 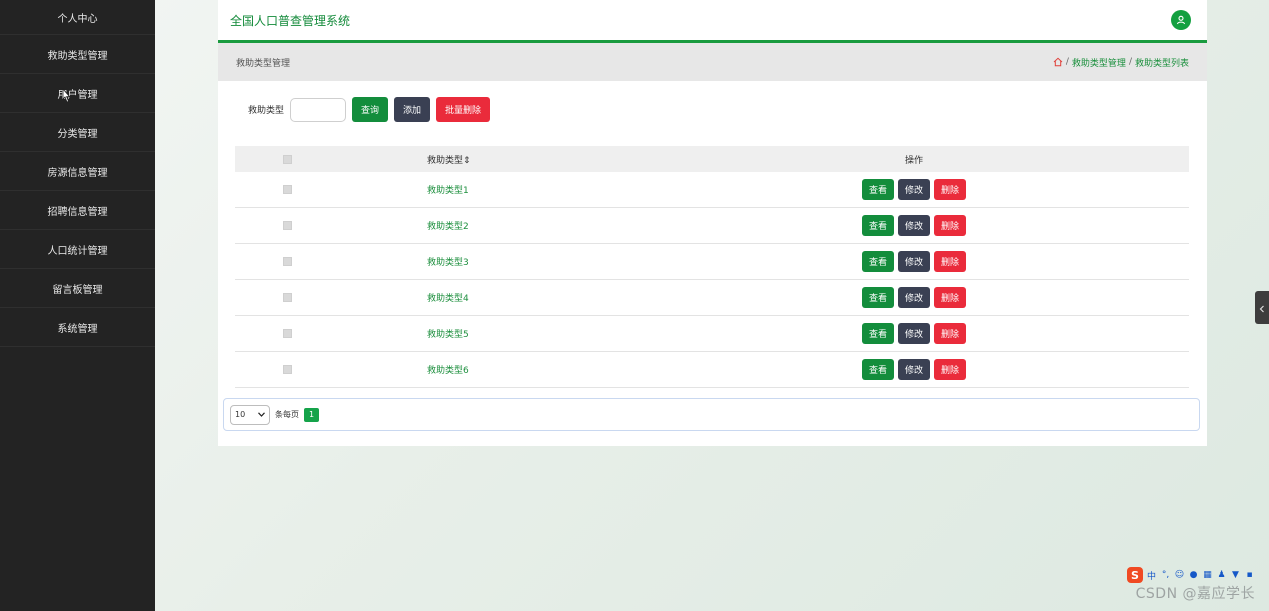 What do you see at coordinates (287, 159) in the screenshot?
I see `select-all-checkbox` at bounding box center [287, 159].